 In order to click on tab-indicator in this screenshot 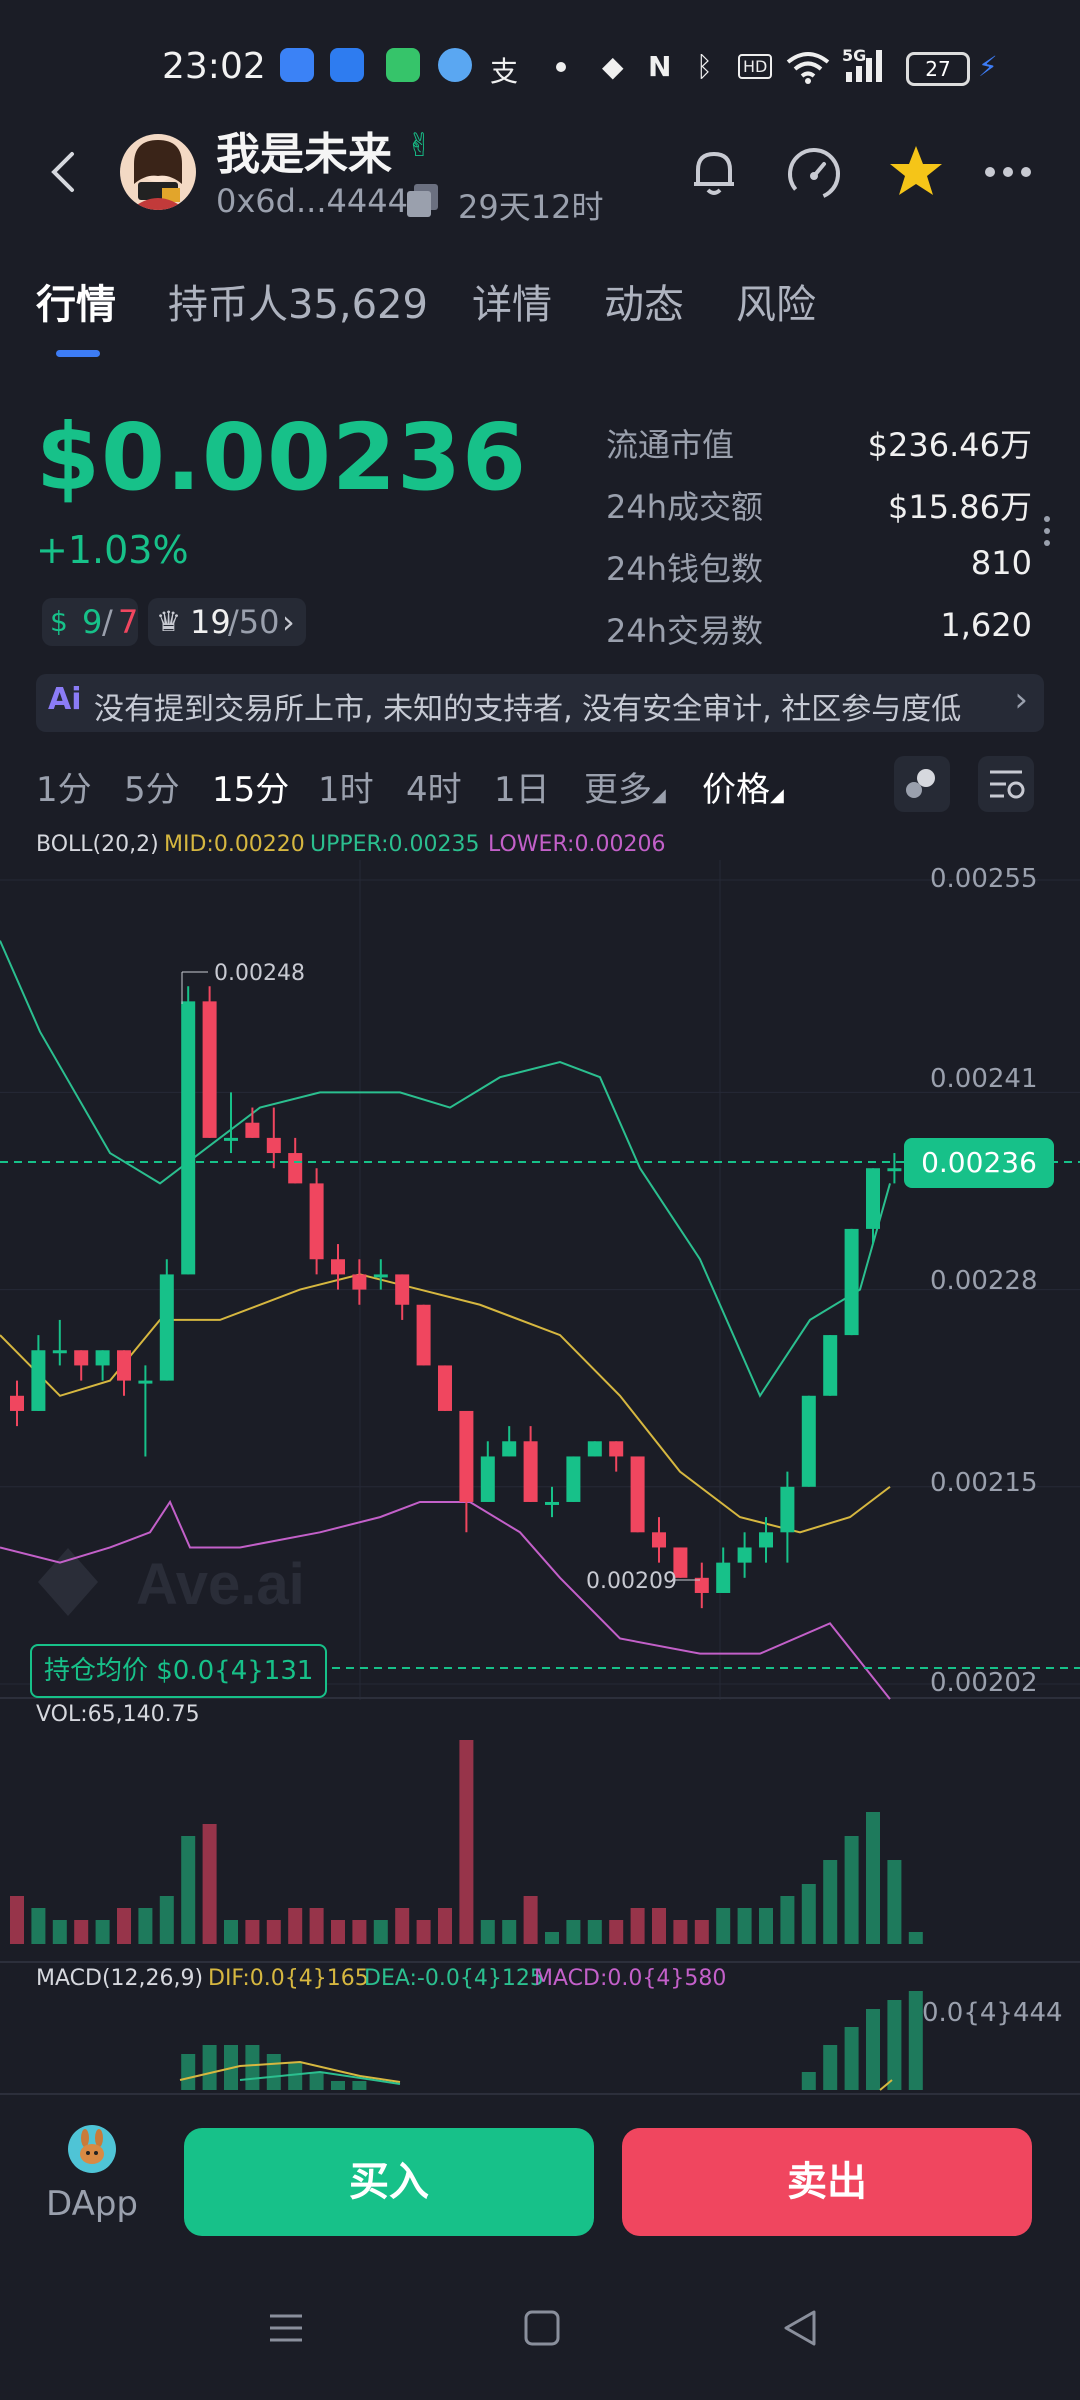, I will do `click(78, 353)`.